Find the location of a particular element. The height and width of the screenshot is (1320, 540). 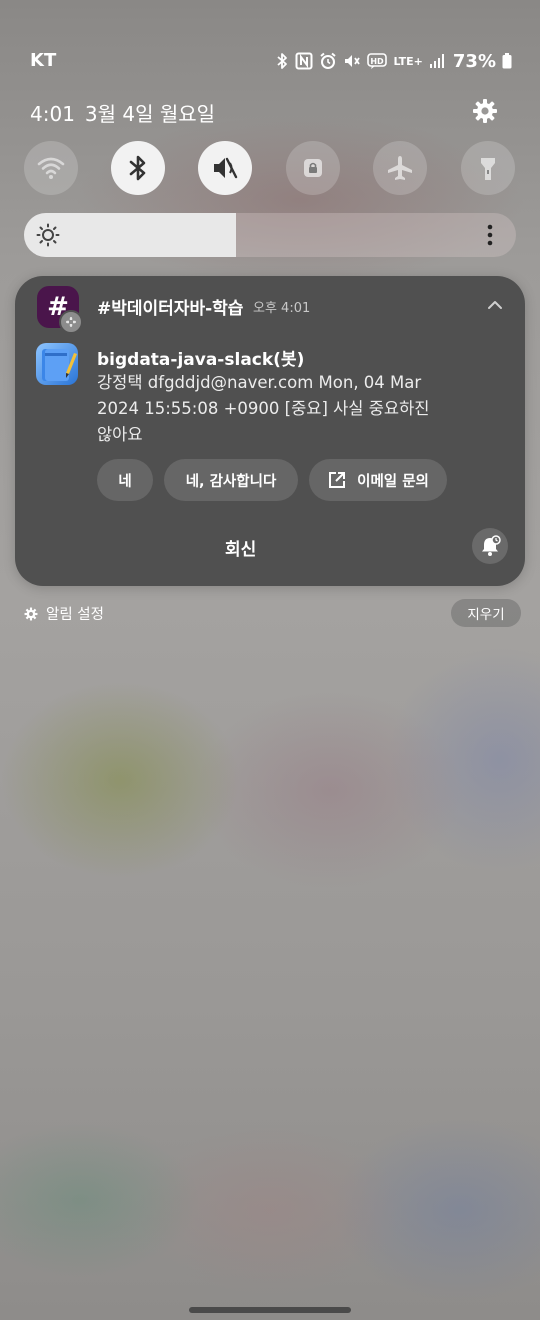

airplane-icon is located at coordinates (400, 168).